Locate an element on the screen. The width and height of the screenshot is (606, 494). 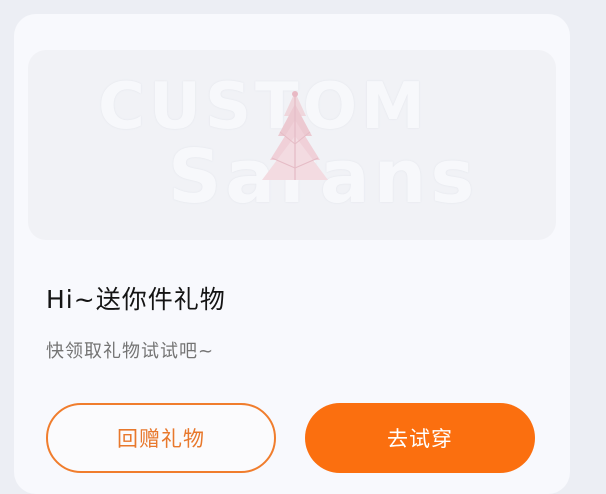
try-on-button: 去试穿 is located at coordinates (420, 438).